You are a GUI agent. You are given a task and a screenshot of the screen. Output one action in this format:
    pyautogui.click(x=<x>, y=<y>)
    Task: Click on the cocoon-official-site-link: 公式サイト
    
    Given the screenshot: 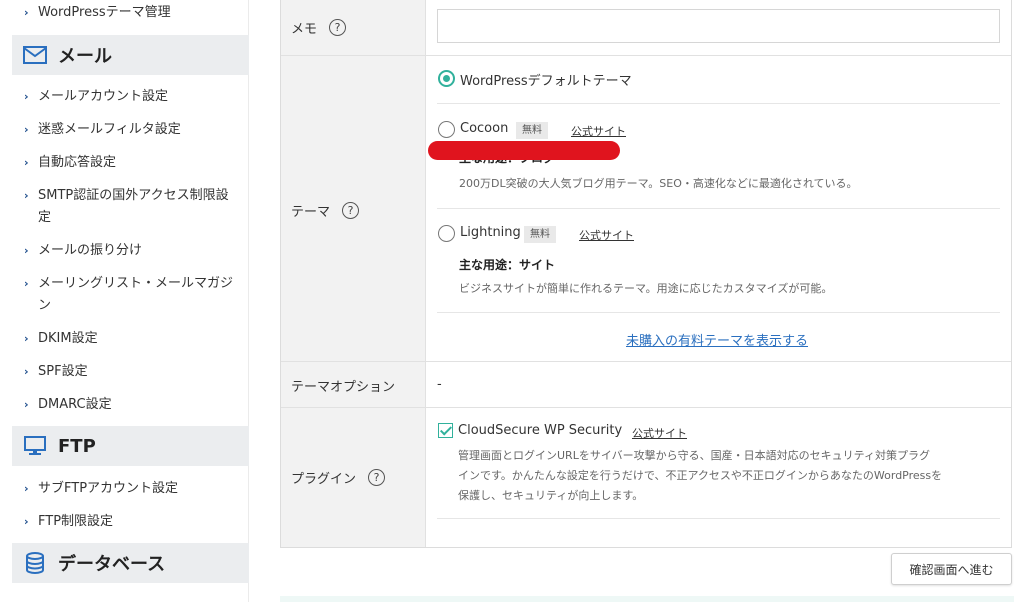 What is the action you would take?
    pyautogui.click(x=598, y=131)
    